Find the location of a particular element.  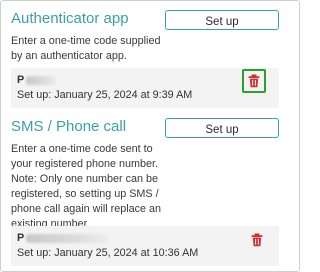

sms-delete-button is located at coordinates (257, 240).